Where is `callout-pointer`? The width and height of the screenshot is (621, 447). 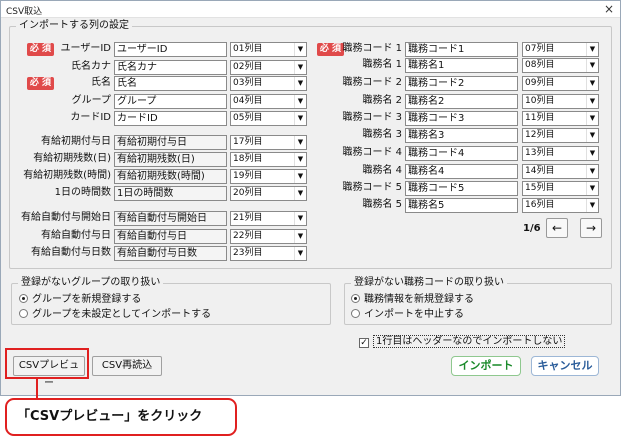 callout-pointer is located at coordinates (37, 388).